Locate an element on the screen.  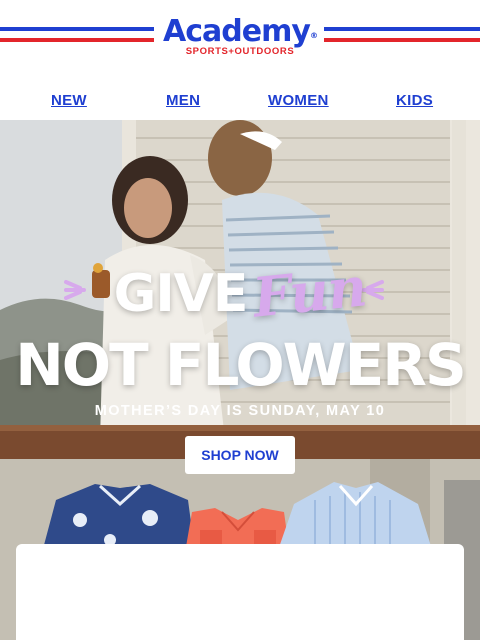
header-stripe-left-blue is located at coordinates (77, 29).